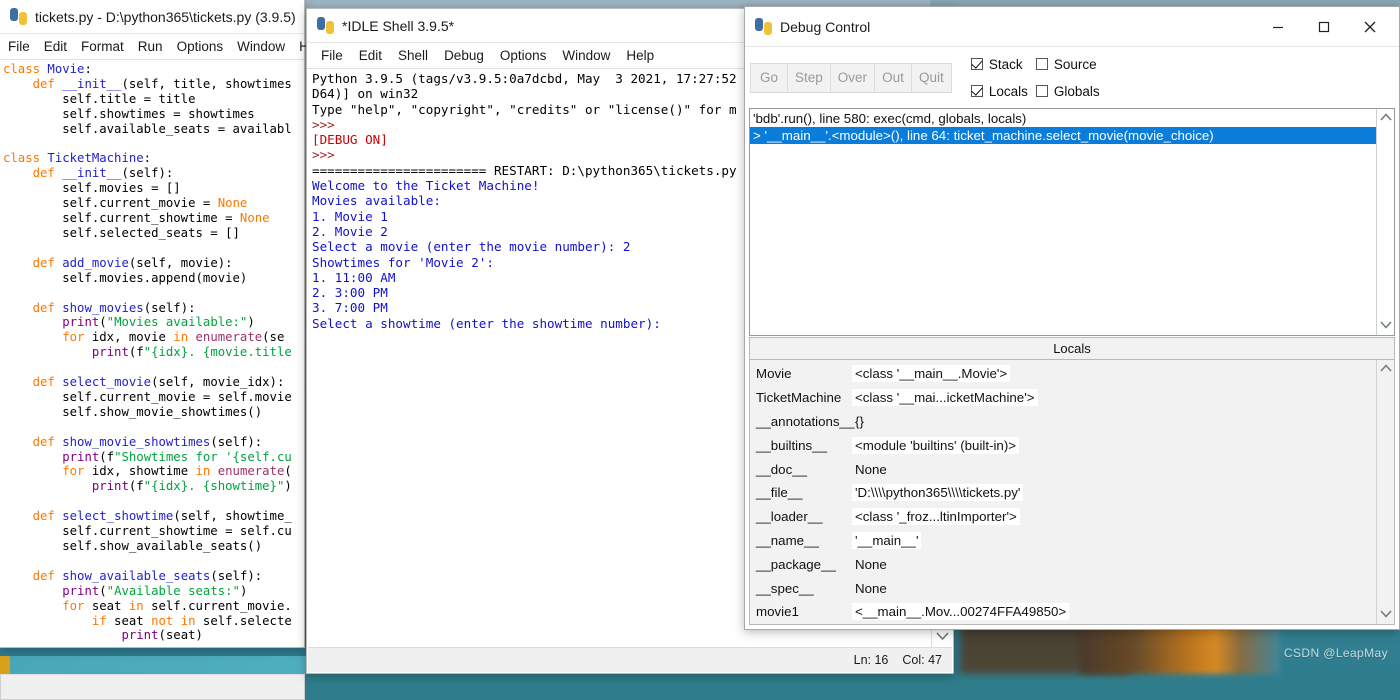 Image resolution: width=1400 pixels, height=700 pixels. I want to click on locals-scrollbar, so click(1385, 492).